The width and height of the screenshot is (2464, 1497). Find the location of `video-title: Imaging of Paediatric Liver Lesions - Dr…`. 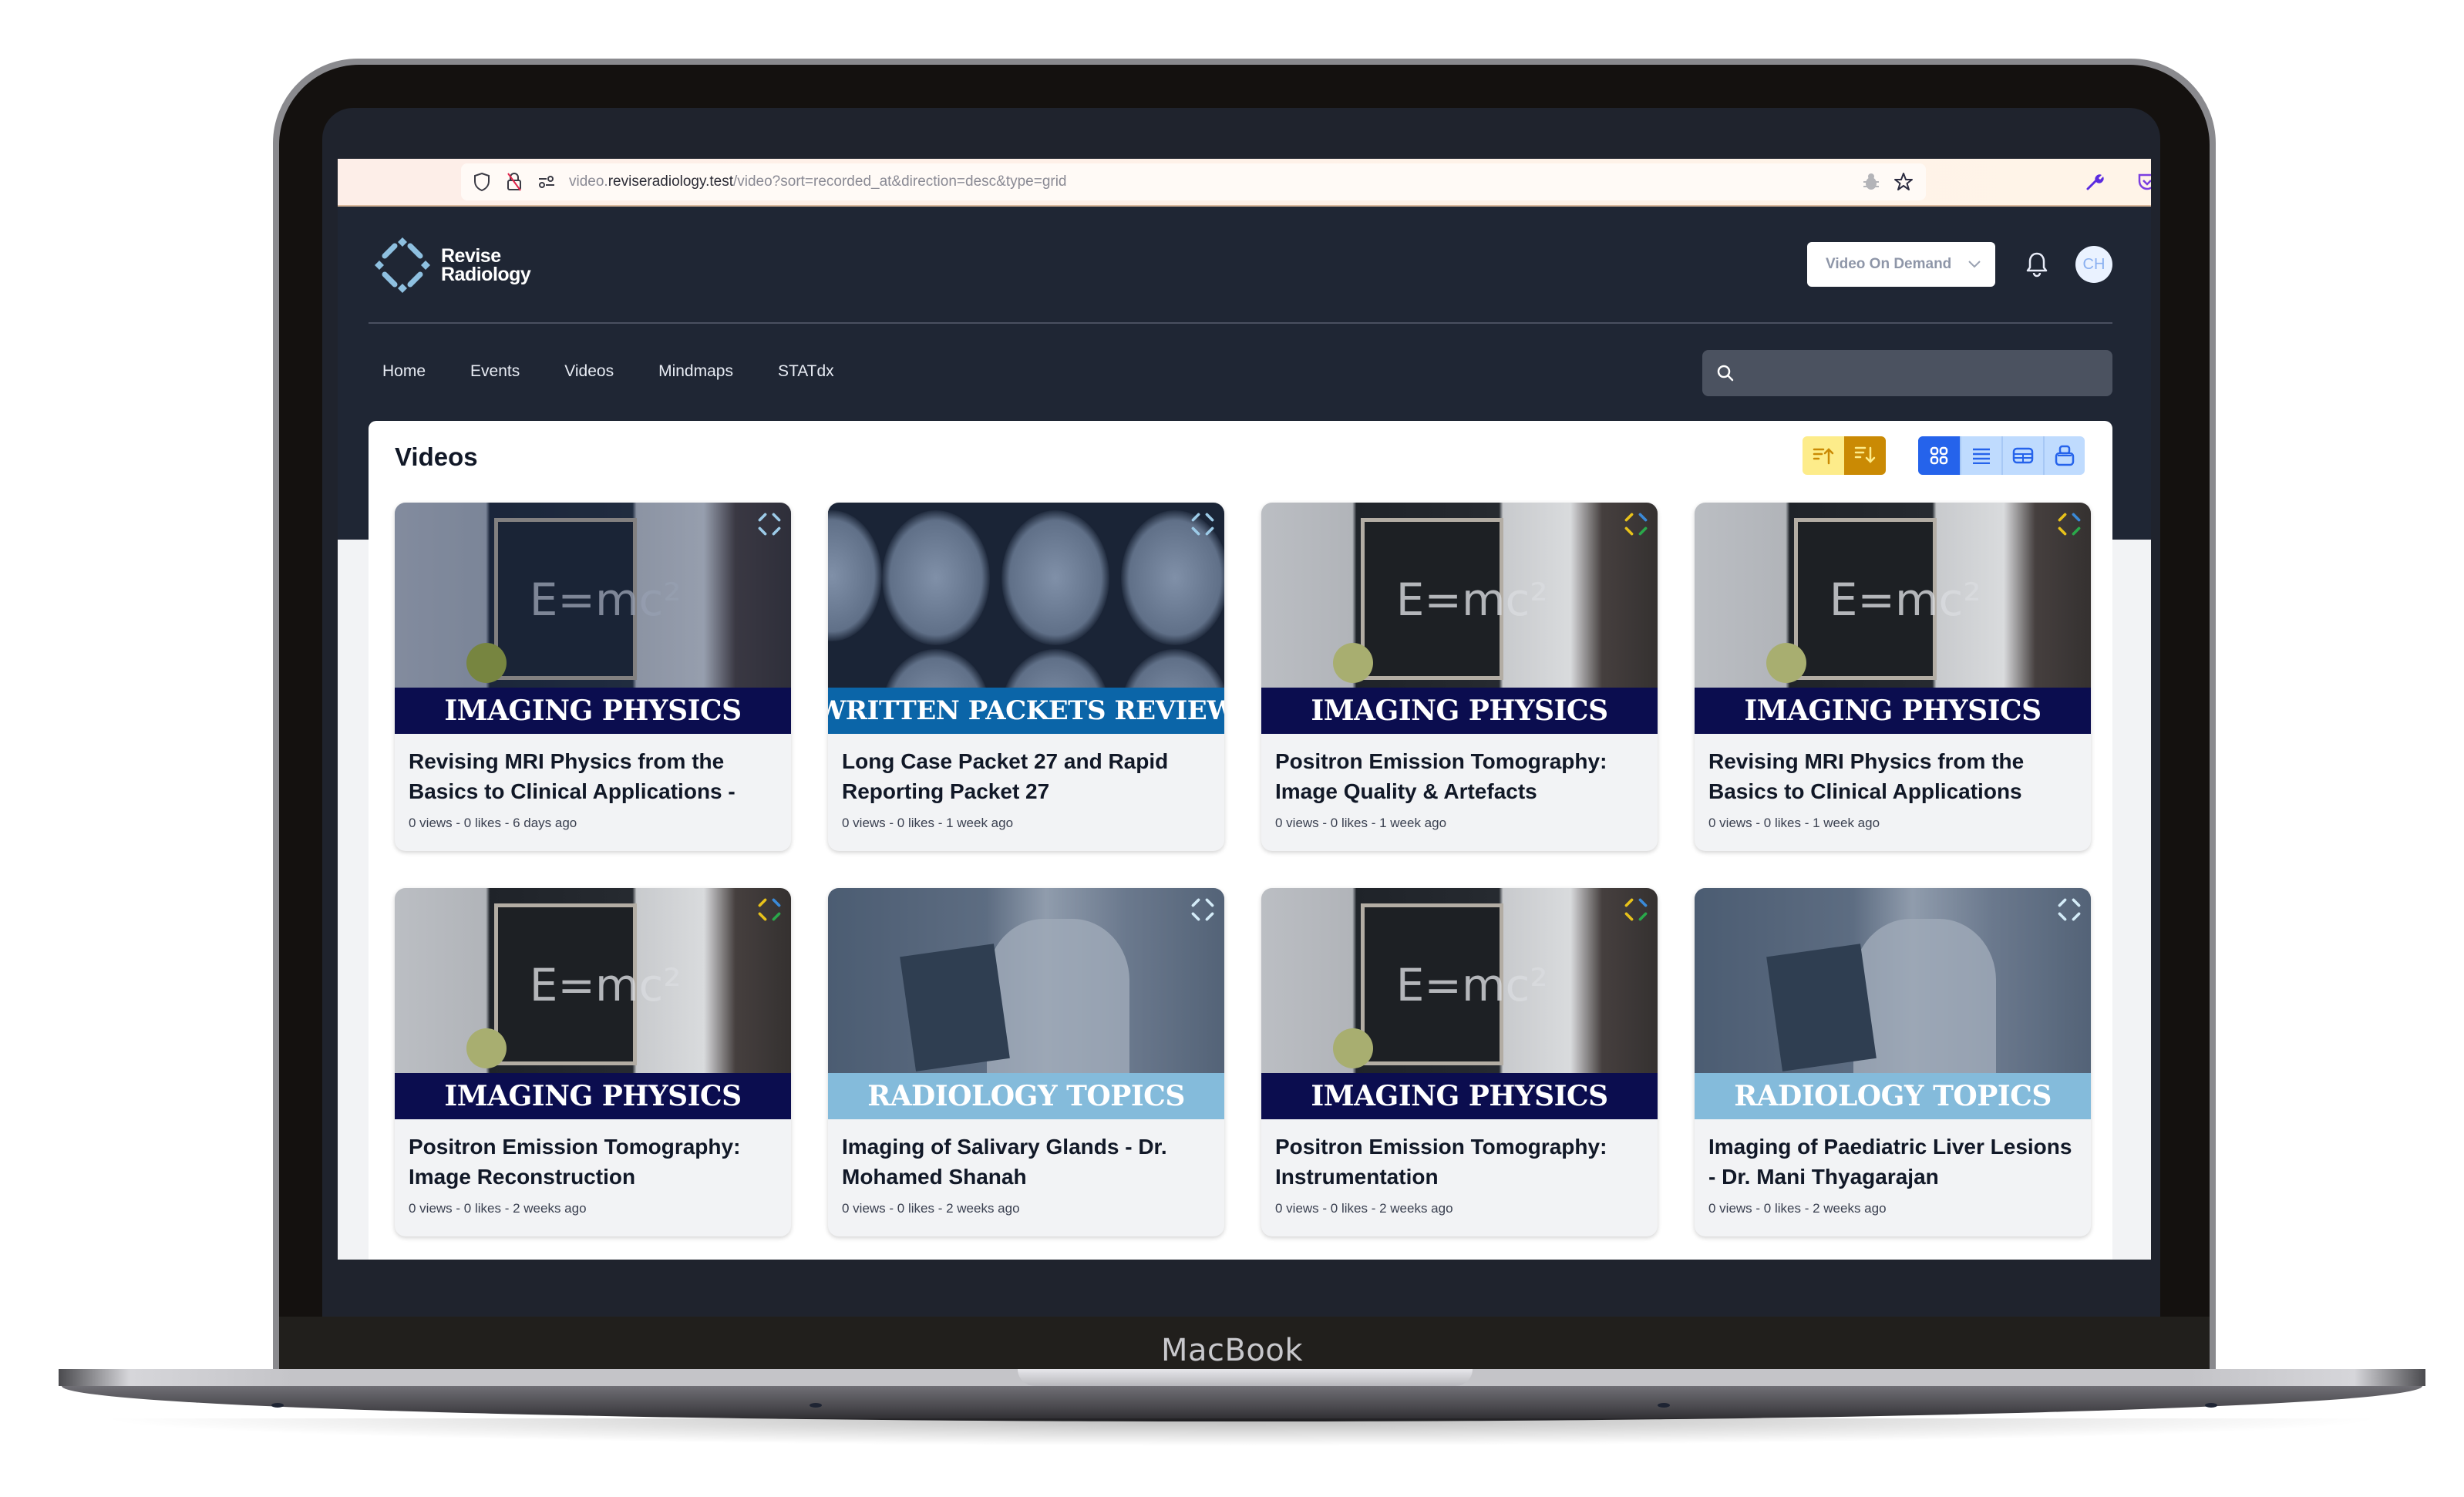

video-title: Imaging of Paediatric Liver Lesions - Dr… is located at coordinates (1892, 1162).